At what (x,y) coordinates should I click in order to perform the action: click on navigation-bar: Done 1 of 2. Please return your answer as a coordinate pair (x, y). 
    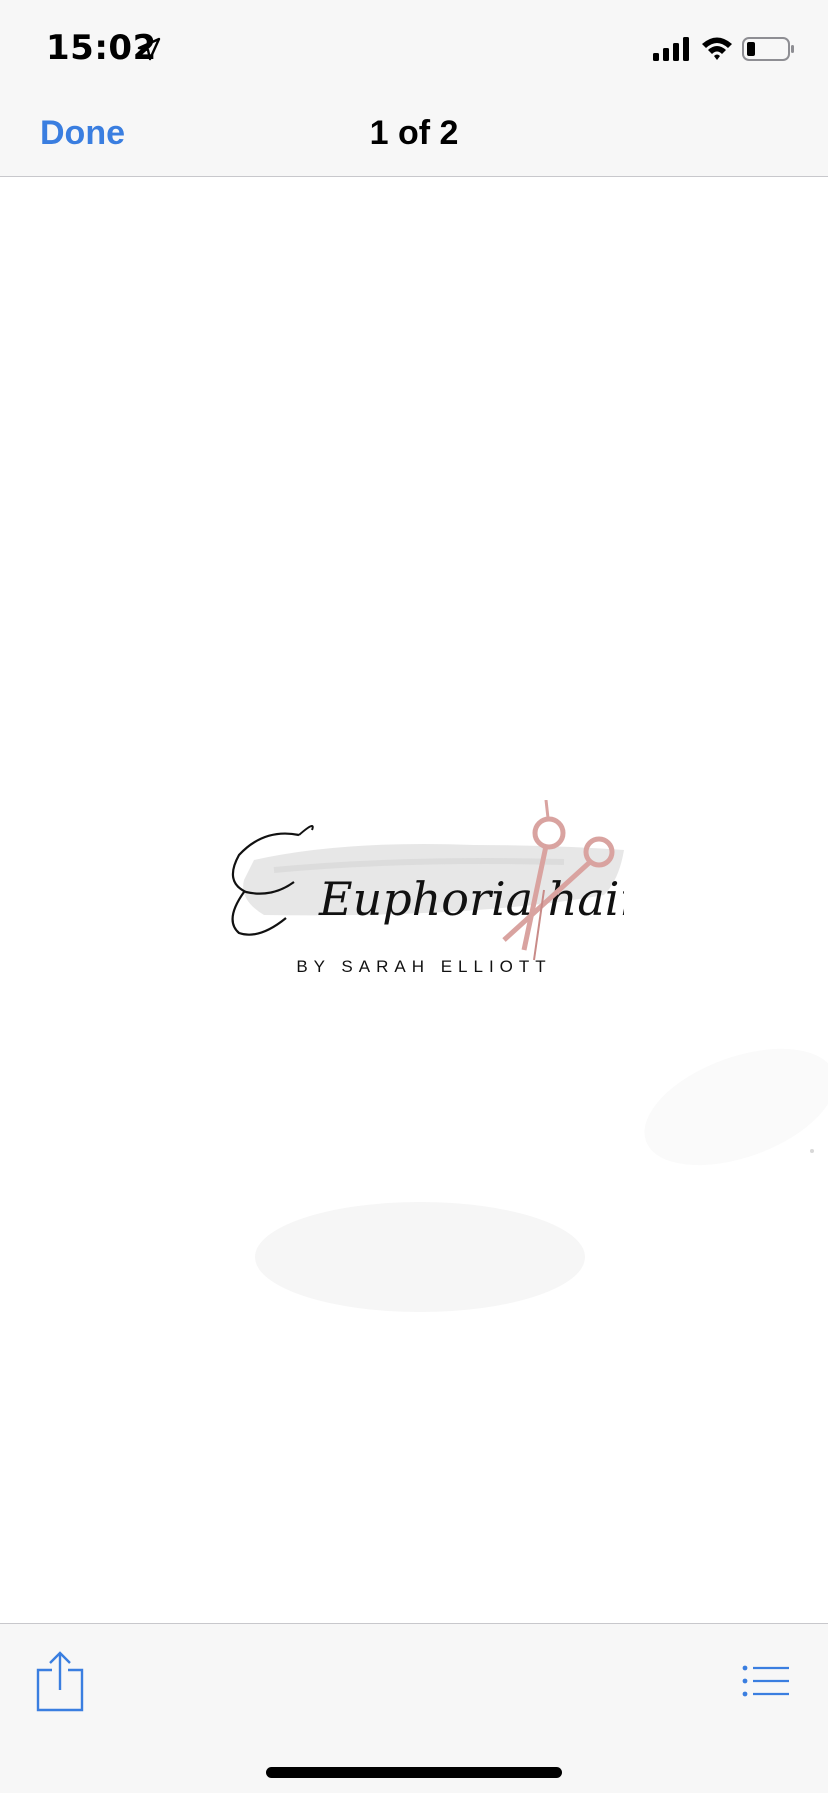
    Looking at the image, I should click on (414, 136).